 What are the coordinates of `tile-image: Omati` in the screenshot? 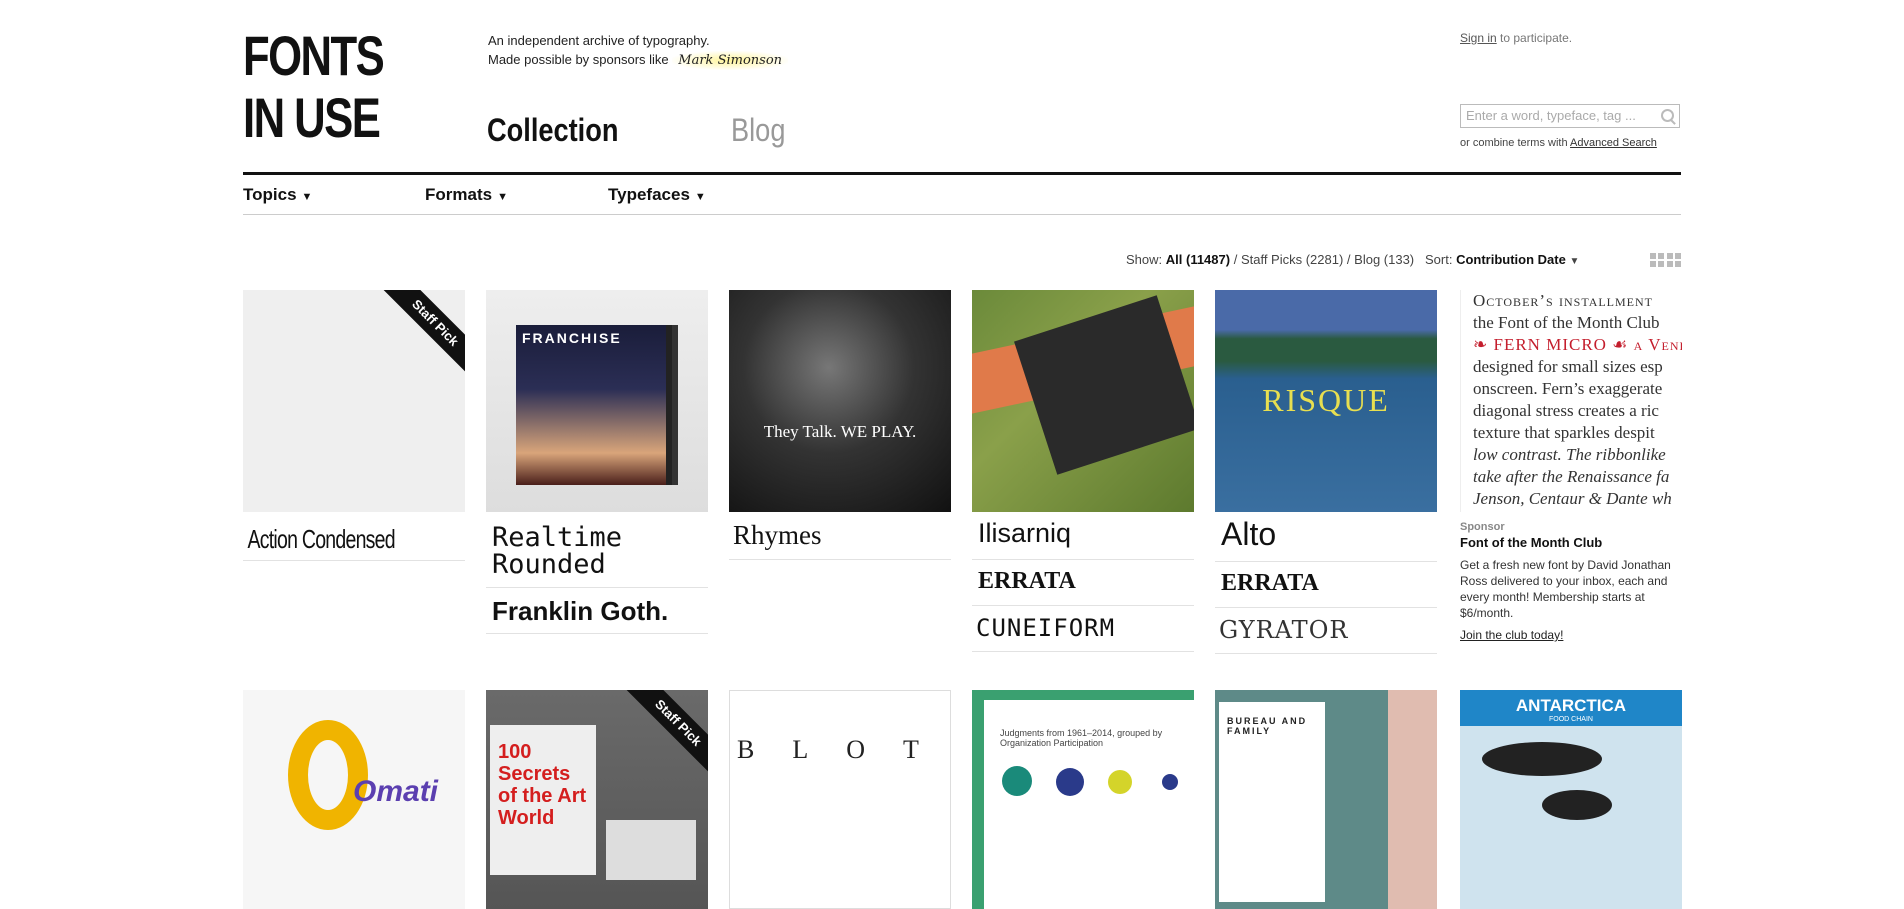 It's located at (354, 799).